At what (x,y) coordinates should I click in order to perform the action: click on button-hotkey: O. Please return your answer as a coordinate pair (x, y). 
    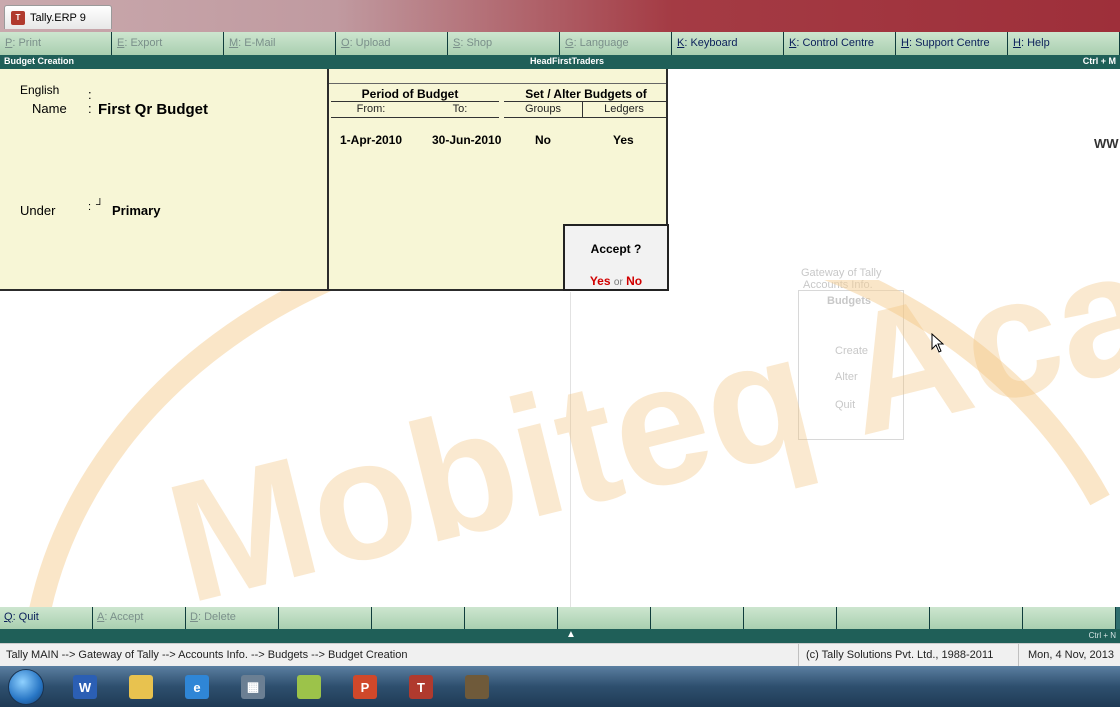
    Looking at the image, I should click on (345, 43).